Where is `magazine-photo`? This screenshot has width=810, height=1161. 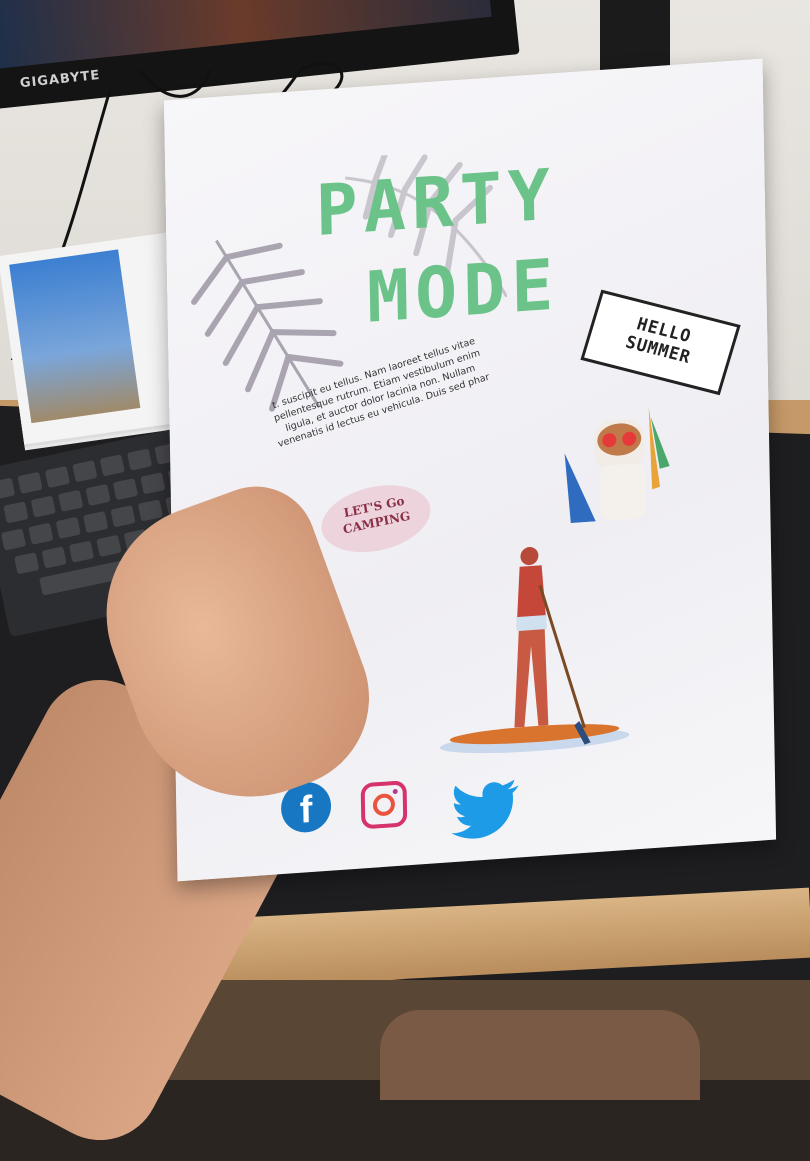
magazine-photo is located at coordinates (75, 336).